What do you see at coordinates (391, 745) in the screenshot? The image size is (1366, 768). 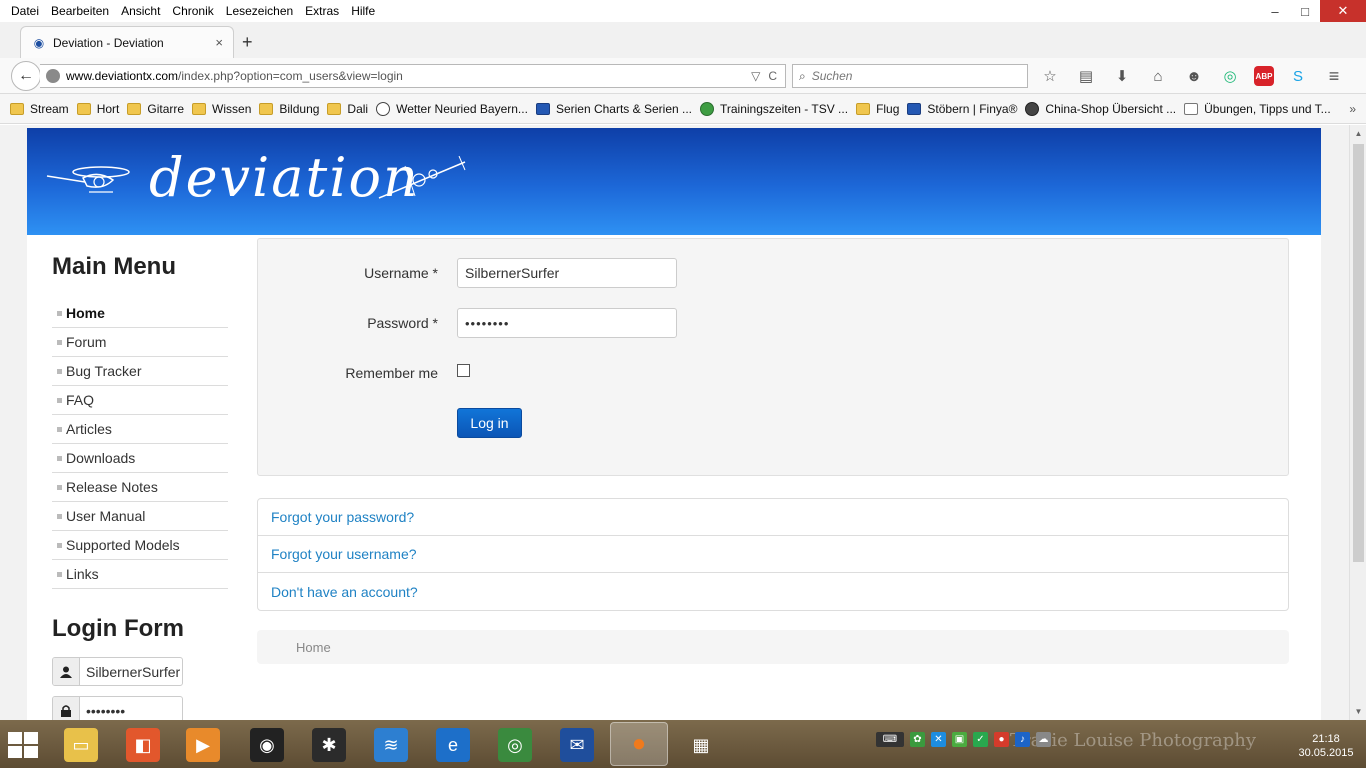 I see `wings-app-icon: ≋` at bounding box center [391, 745].